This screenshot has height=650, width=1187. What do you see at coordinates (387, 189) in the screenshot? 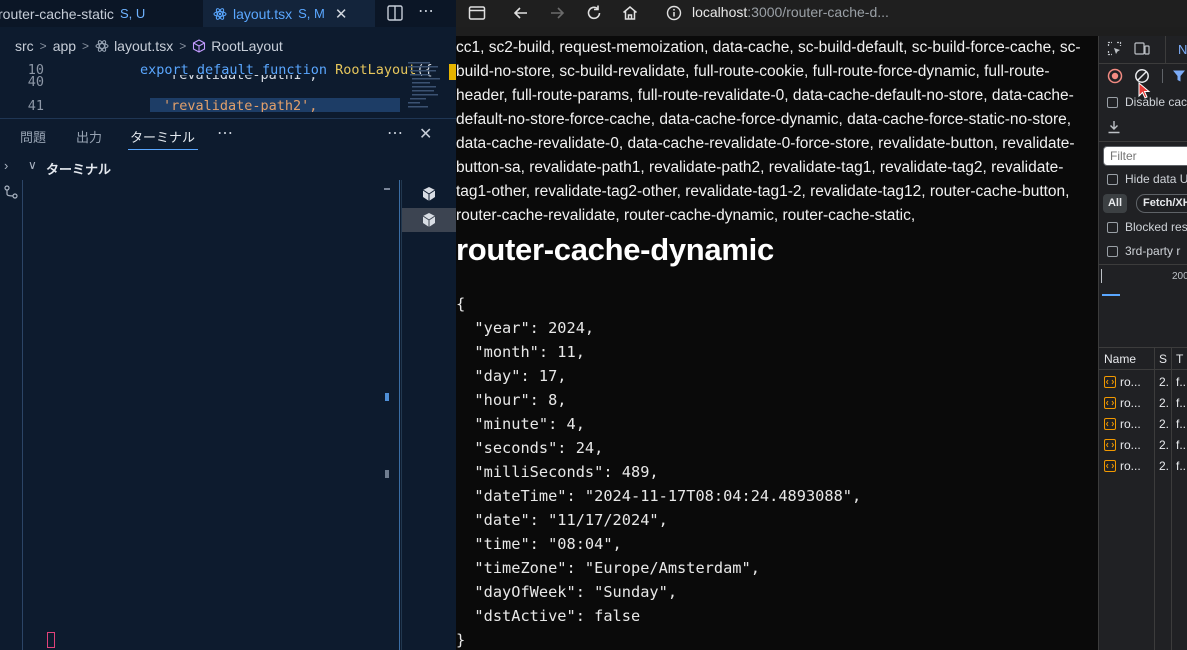
I see `scrollbar-thumb` at bounding box center [387, 189].